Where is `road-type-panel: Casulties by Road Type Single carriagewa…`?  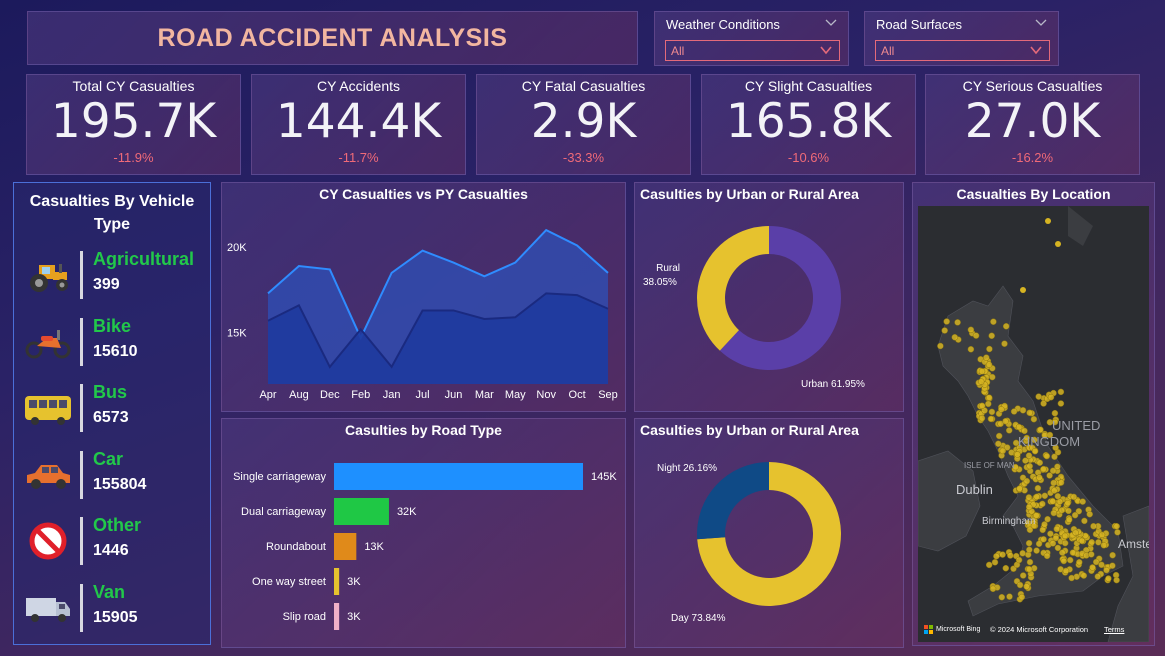 road-type-panel: Casulties by Road Type Single carriagewa… is located at coordinates (423, 533).